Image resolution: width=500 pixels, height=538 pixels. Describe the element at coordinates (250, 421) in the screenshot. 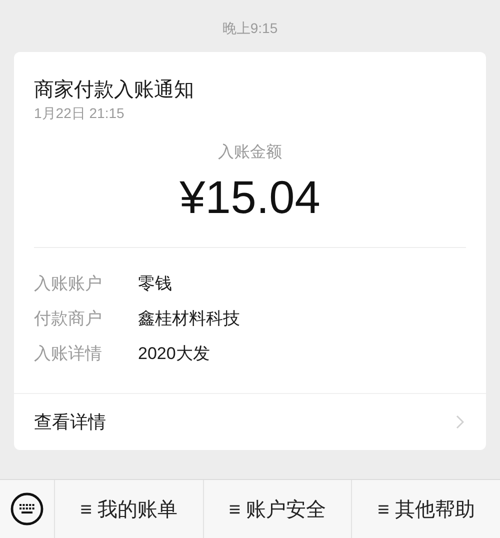

I see `details-link: 查看详情` at that location.